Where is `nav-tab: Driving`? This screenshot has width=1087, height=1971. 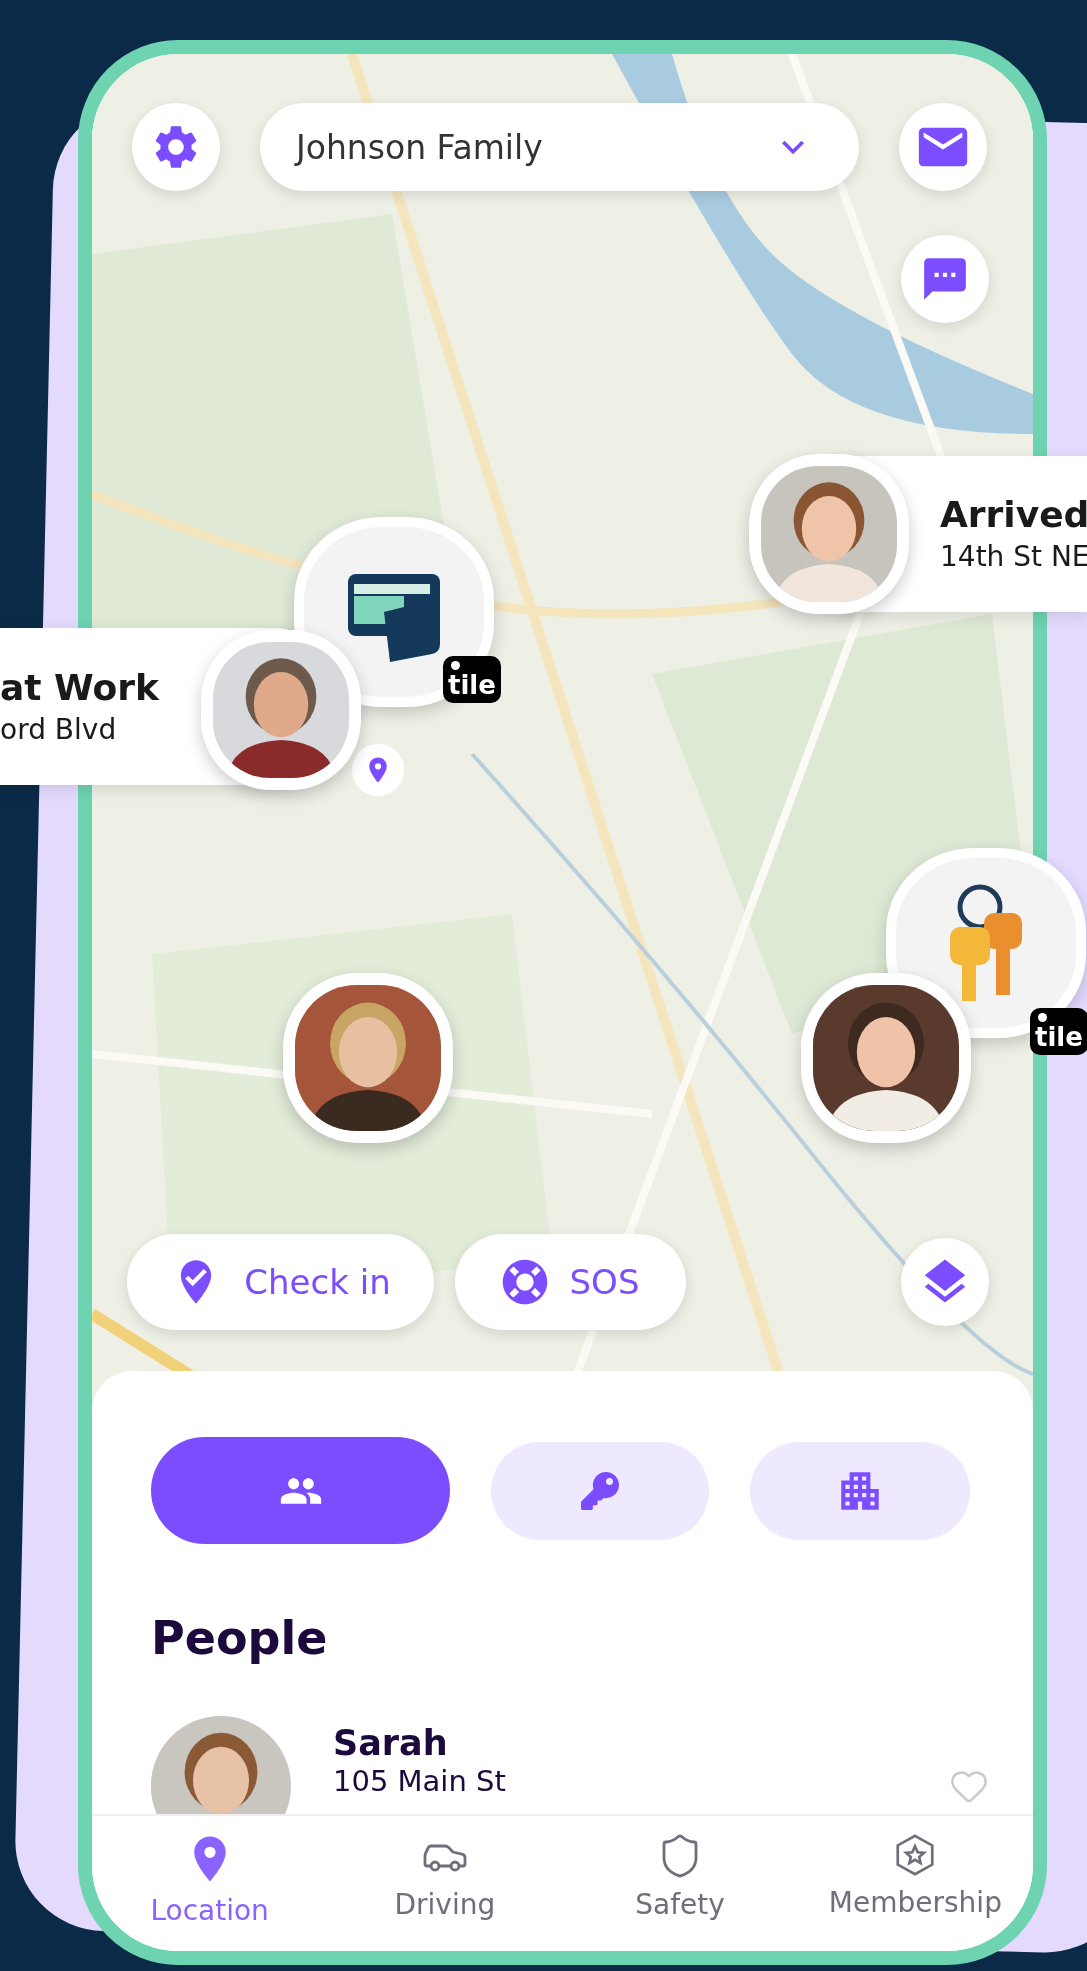 nav-tab: Driving is located at coordinates (445, 1883).